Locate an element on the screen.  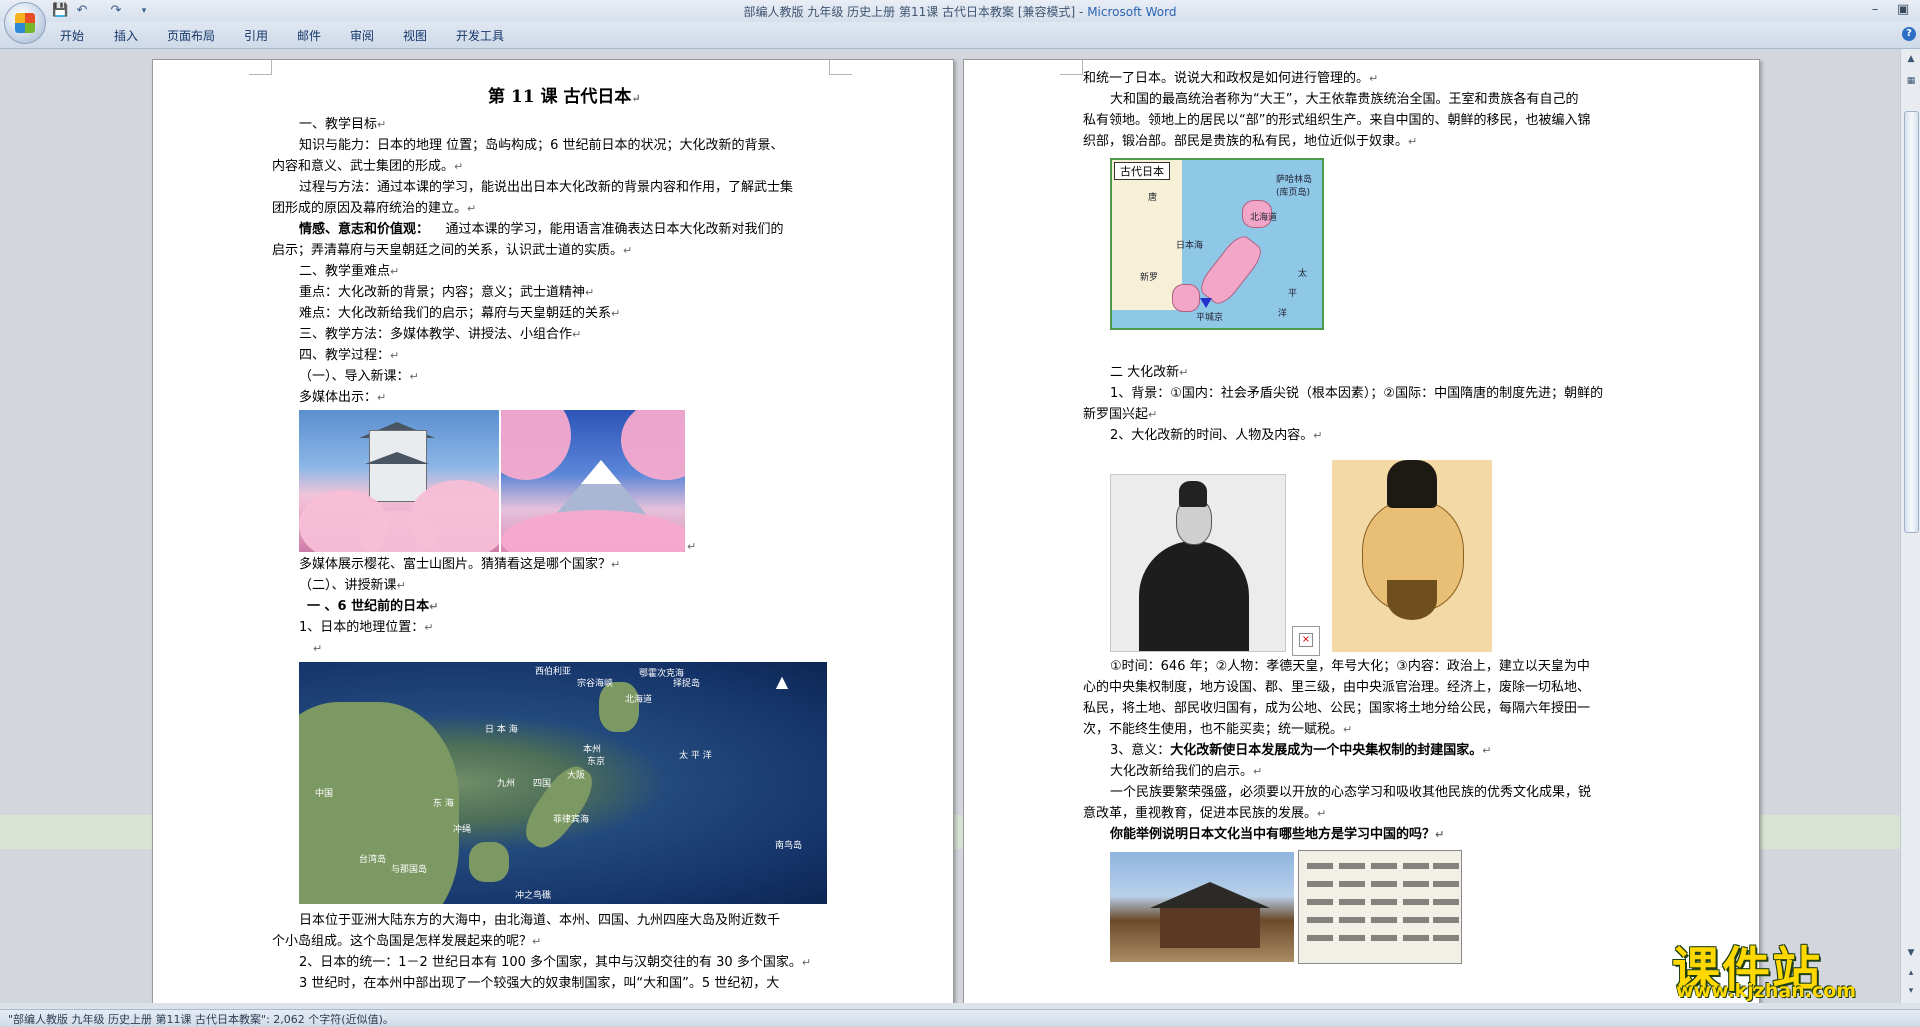
tab-insert: 插入 is located at coordinates (126, 35).